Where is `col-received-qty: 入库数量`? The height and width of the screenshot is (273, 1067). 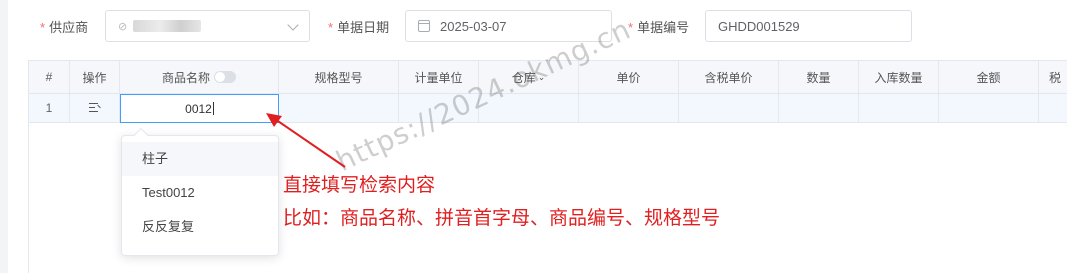
col-received-qty: 入库数量 is located at coordinates (899, 77).